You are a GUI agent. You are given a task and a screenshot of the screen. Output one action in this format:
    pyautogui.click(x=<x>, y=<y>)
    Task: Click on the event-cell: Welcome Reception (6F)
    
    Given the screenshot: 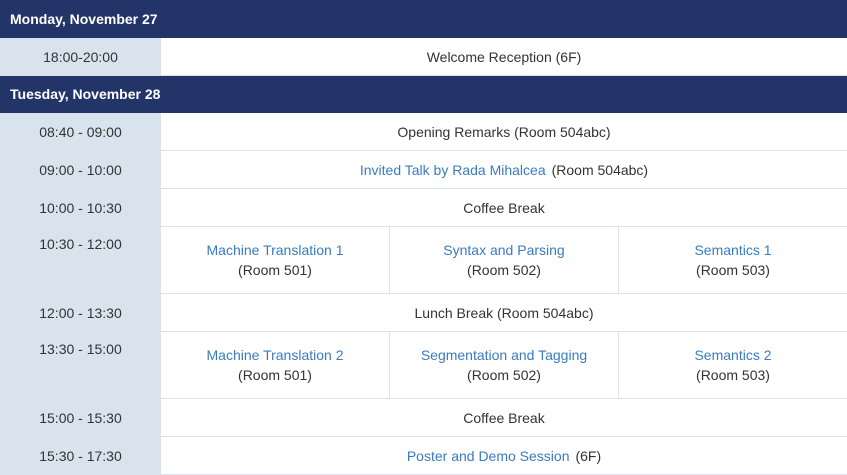 What is the action you would take?
    pyautogui.click(x=504, y=57)
    